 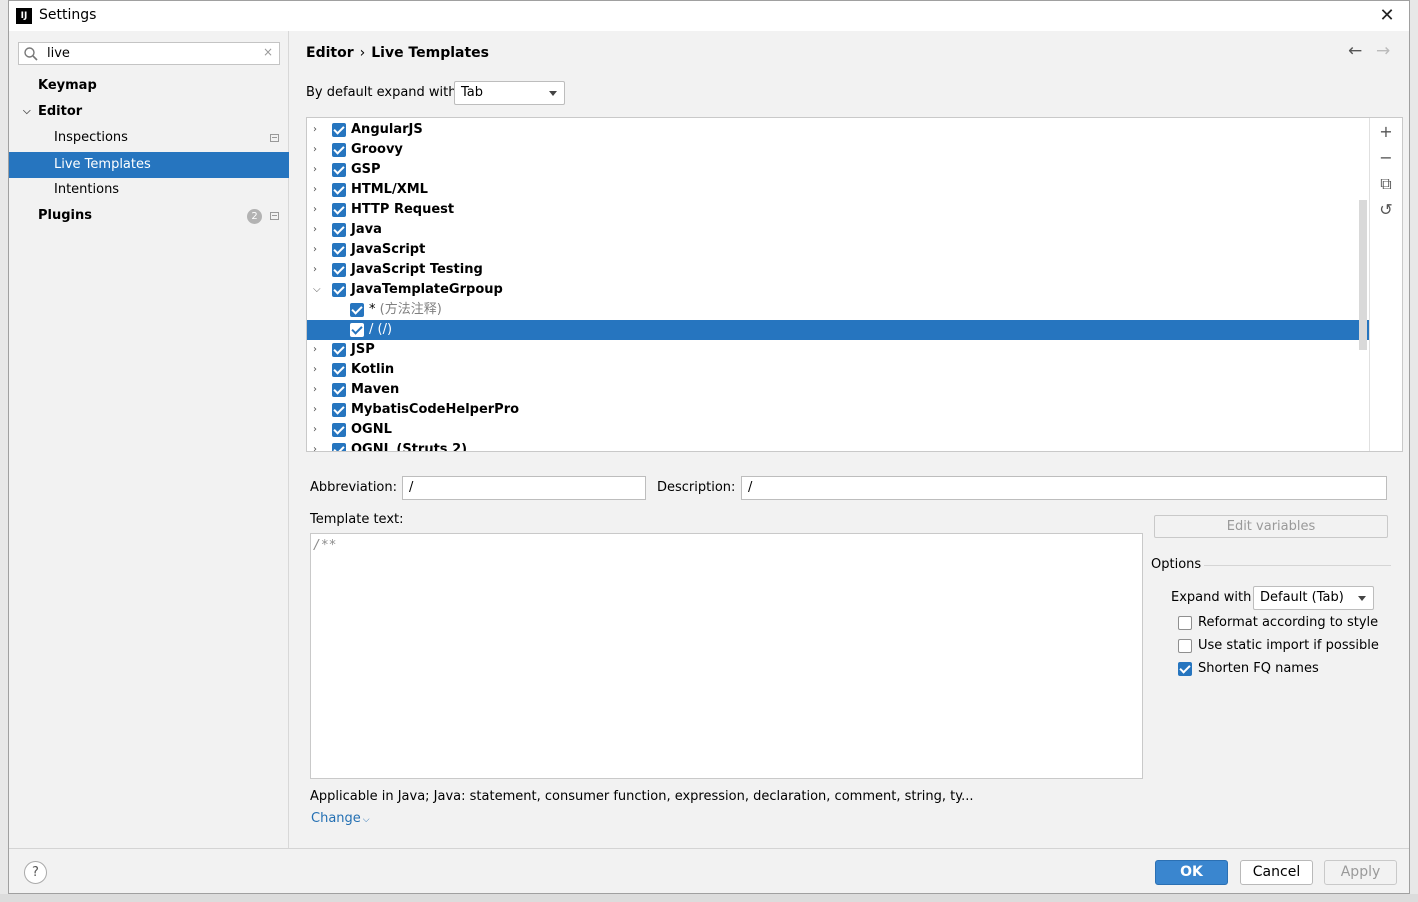 I want to click on shorten-fq-checkbox, so click(x=1185, y=669).